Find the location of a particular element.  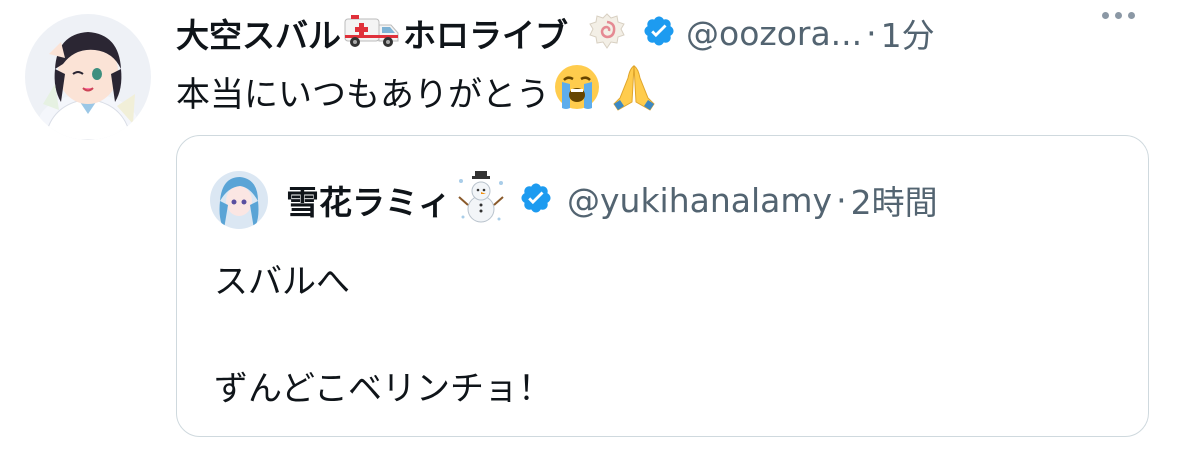

snowman-icon is located at coordinates (481, 200).